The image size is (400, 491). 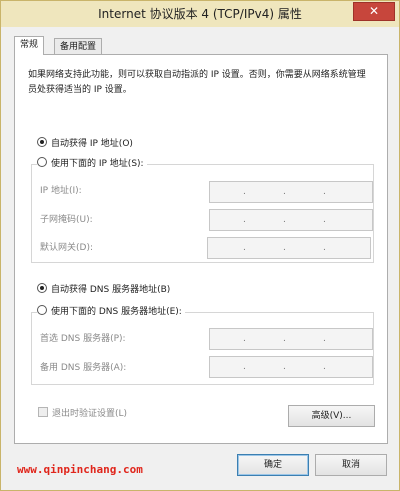 I want to click on checkbox-icon, so click(x=43, y=412).